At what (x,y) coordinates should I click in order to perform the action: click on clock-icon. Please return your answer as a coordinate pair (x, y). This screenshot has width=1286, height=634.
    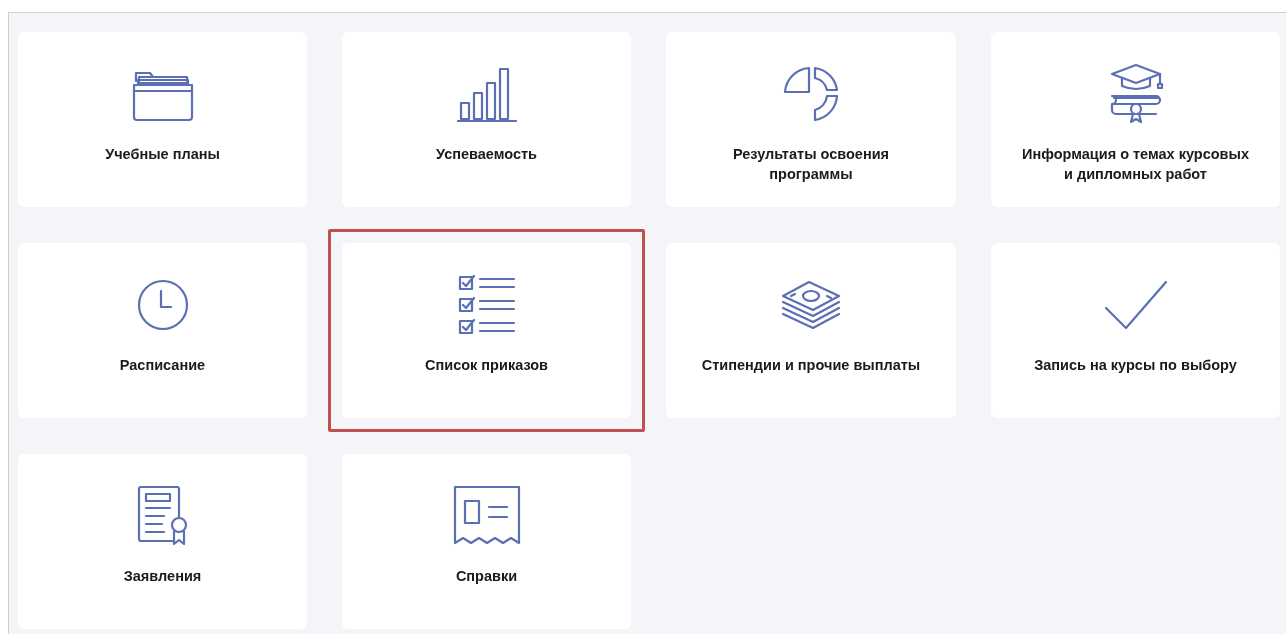
    Looking at the image, I should click on (162, 305).